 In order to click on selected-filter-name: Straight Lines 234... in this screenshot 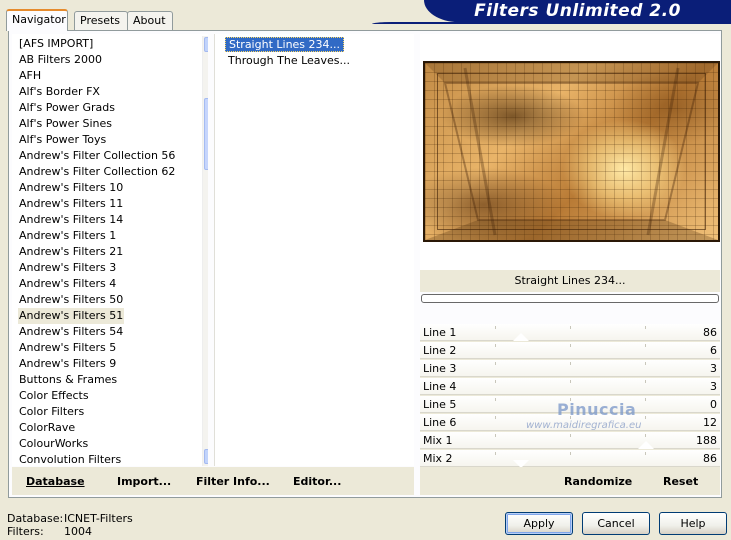, I will do `click(570, 281)`.